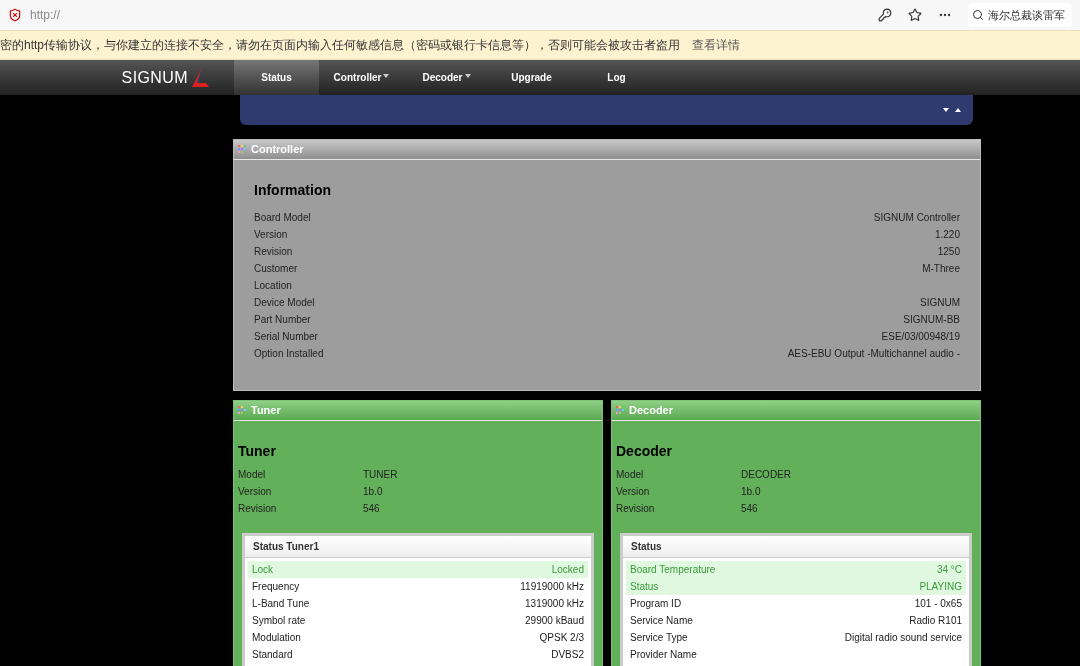 The image size is (1080, 666). Describe the element at coordinates (561, 638) in the screenshot. I see `status-value: QPSK 2/3` at that location.